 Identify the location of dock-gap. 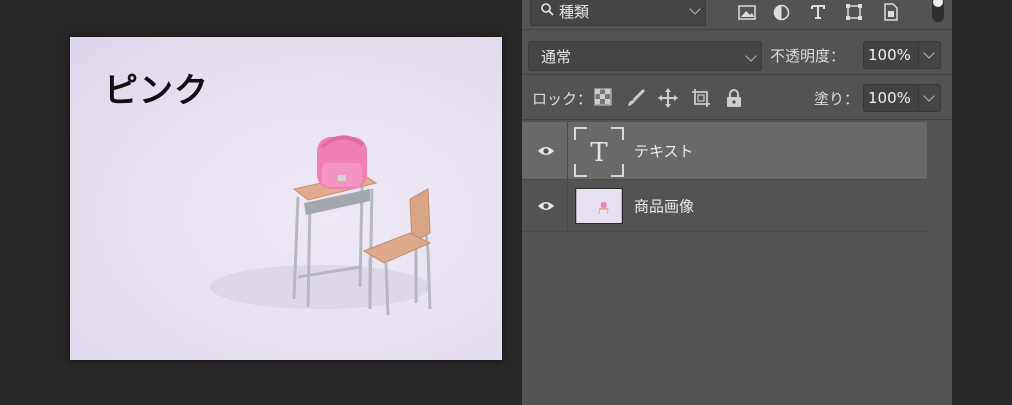
(982, 202).